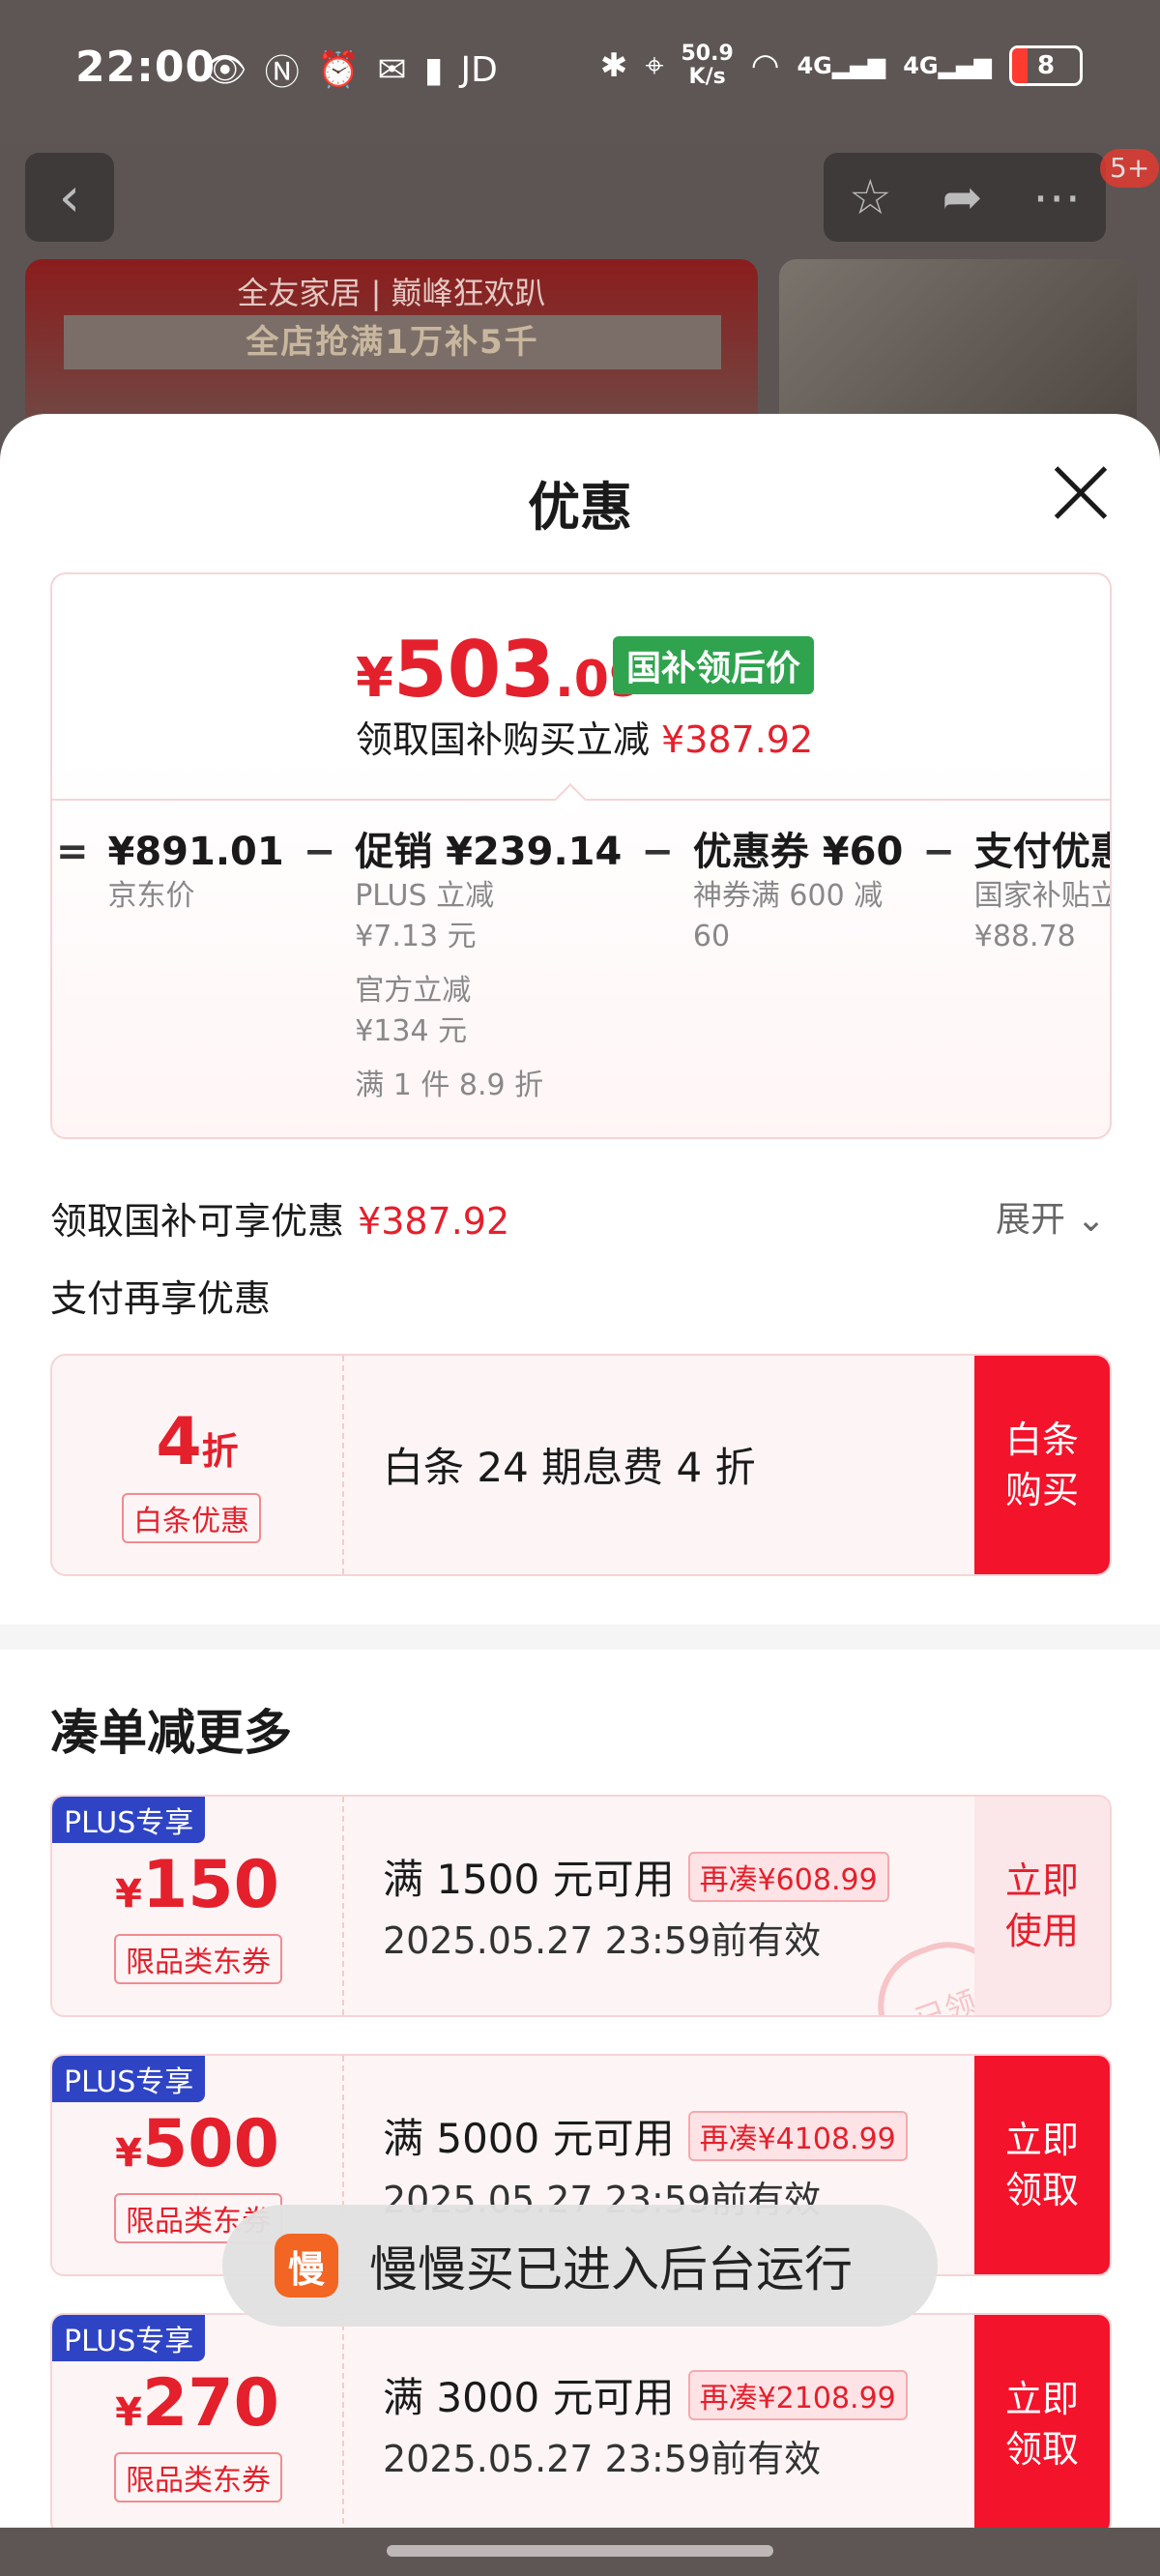 Image resolution: width=1160 pixels, height=2576 pixels. I want to click on header-actions: ☆ ➦ ⋯, so click(965, 197).